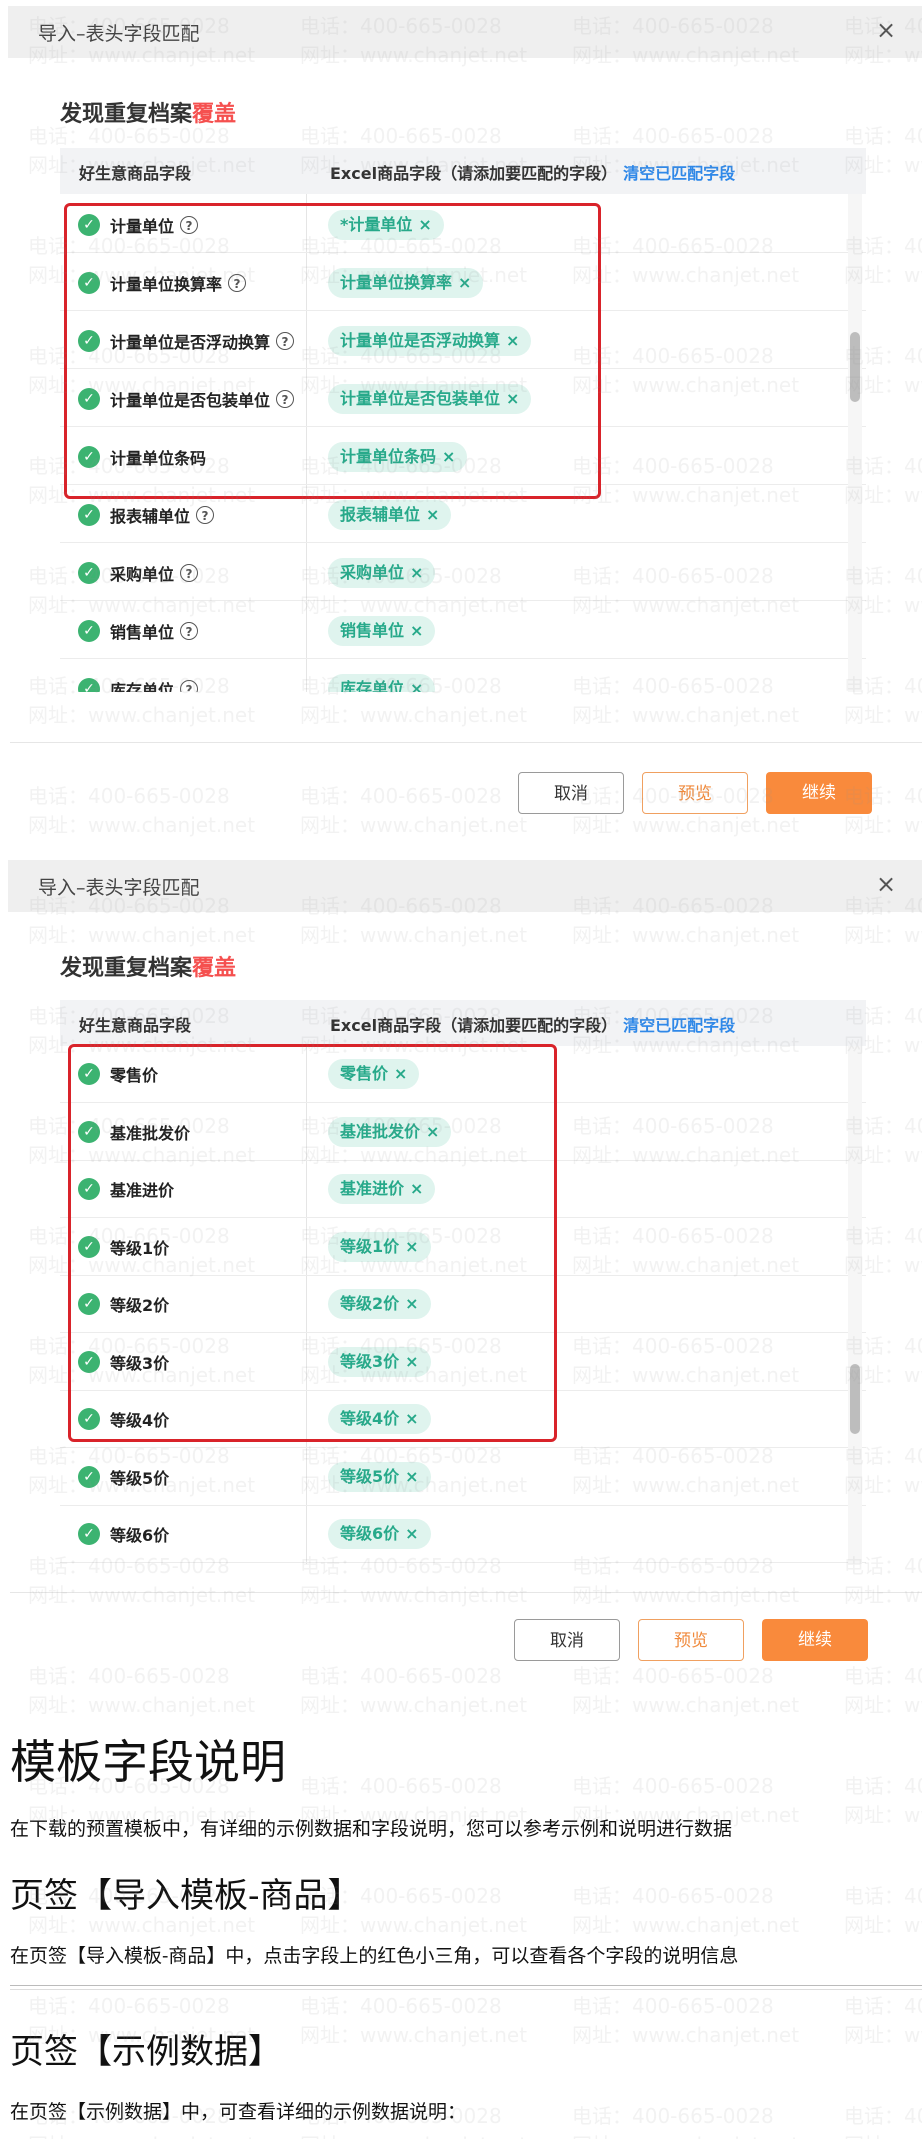 The width and height of the screenshot is (922, 2139). I want to click on field-cell: ✓ 等级5价, so click(123, 1477).